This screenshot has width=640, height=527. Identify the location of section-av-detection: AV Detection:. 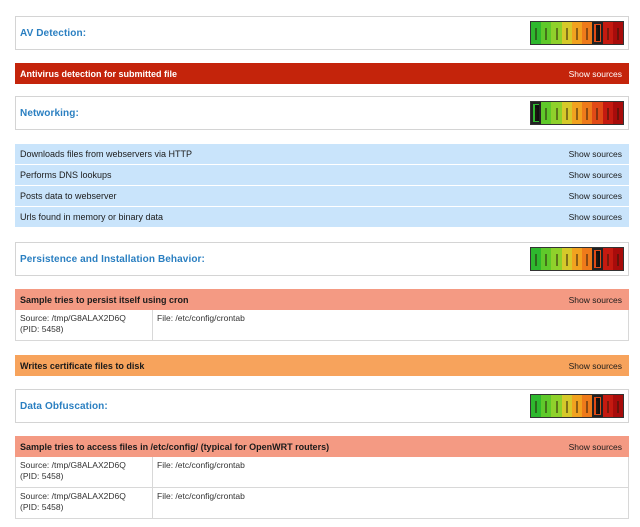
(322, 33).